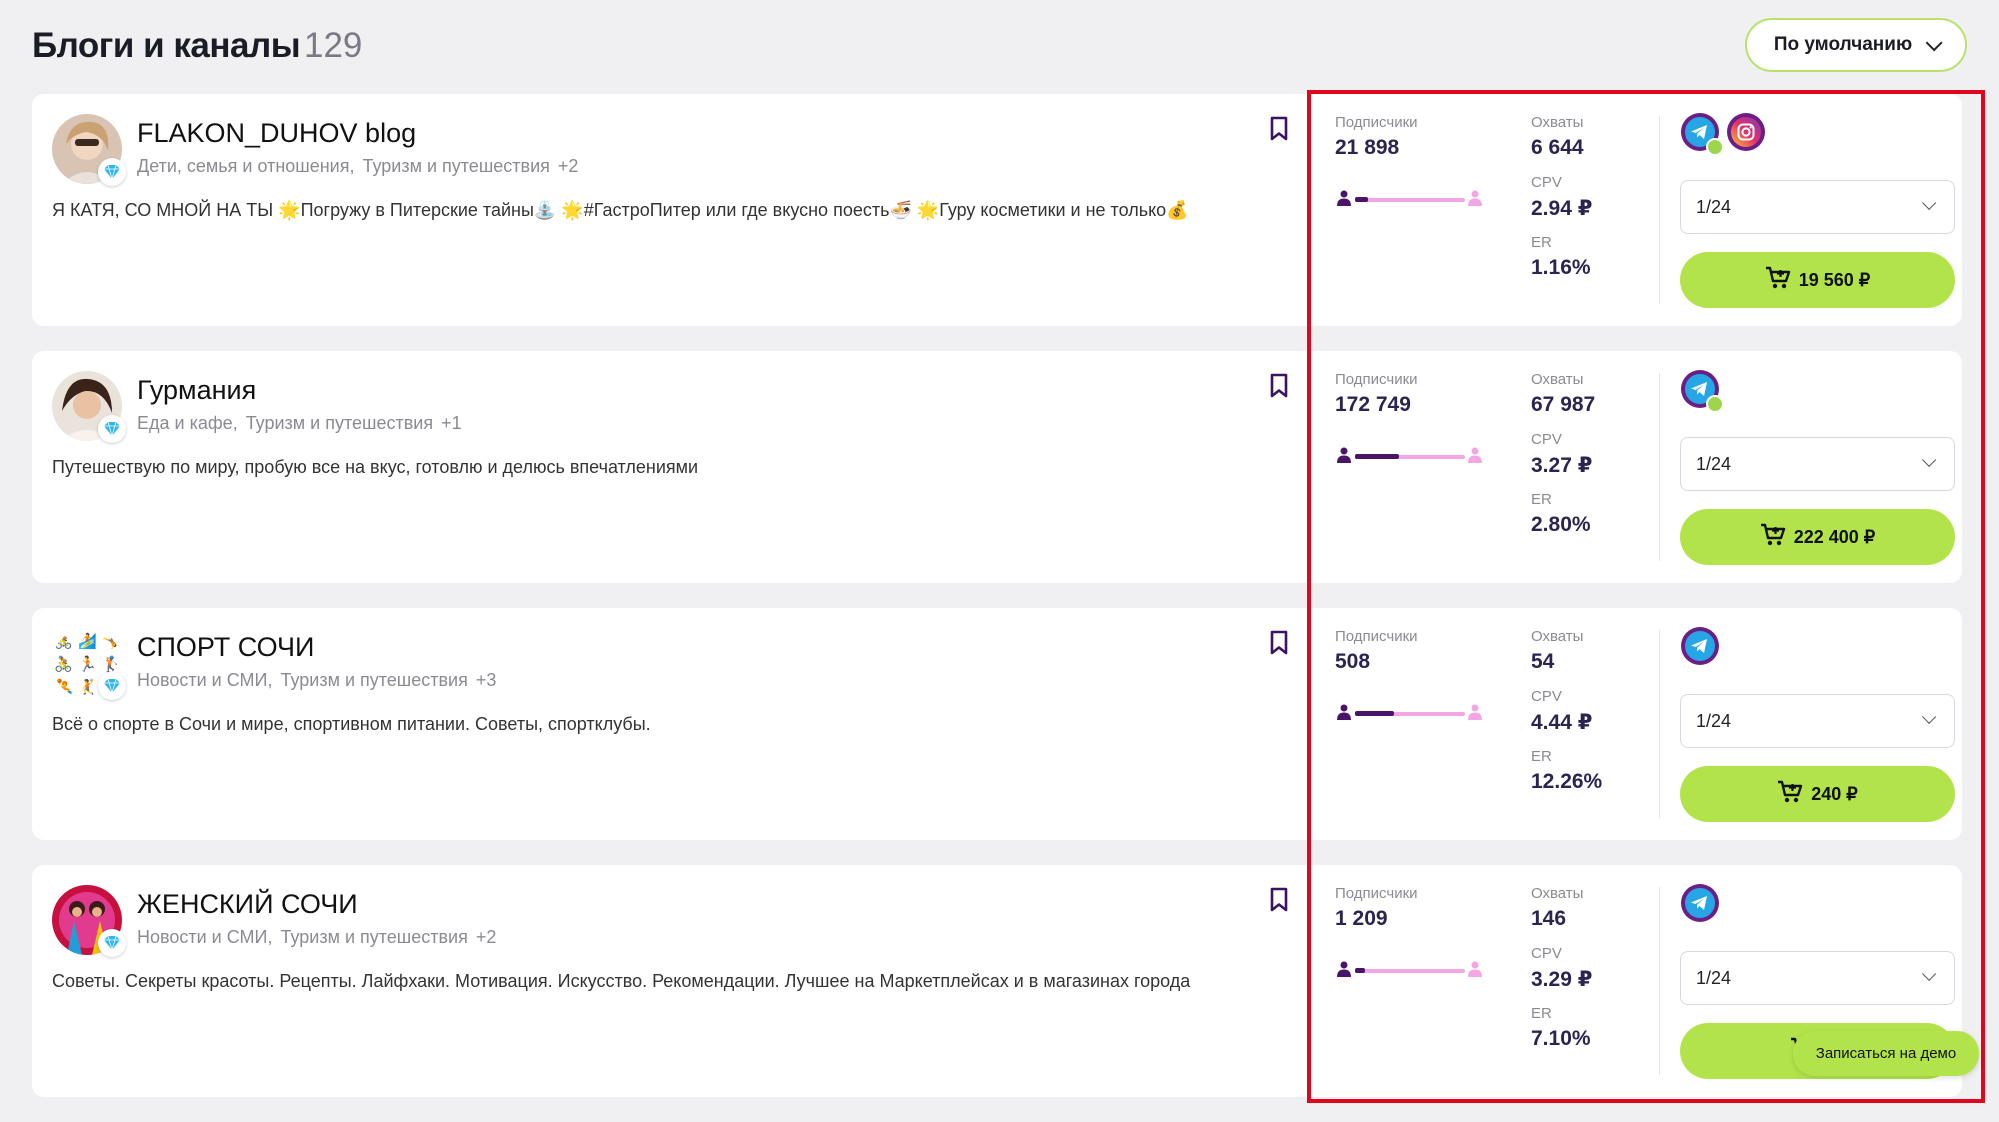 The height and width of the screenshot is (1122, 1999). What do you see at coordinates (1562, 979) in the screenshot?
I see `cpv-value: 3.29 ₽` at bounding box center [1562, 979].